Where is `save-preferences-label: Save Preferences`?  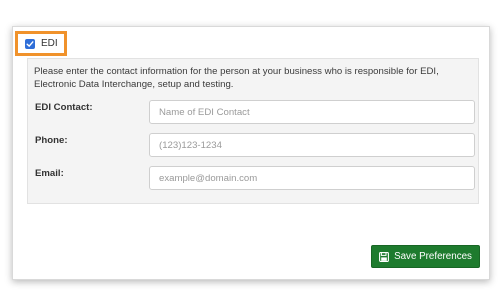
save-preferences-label: Save Preferences is located at coordinates (433, 256).